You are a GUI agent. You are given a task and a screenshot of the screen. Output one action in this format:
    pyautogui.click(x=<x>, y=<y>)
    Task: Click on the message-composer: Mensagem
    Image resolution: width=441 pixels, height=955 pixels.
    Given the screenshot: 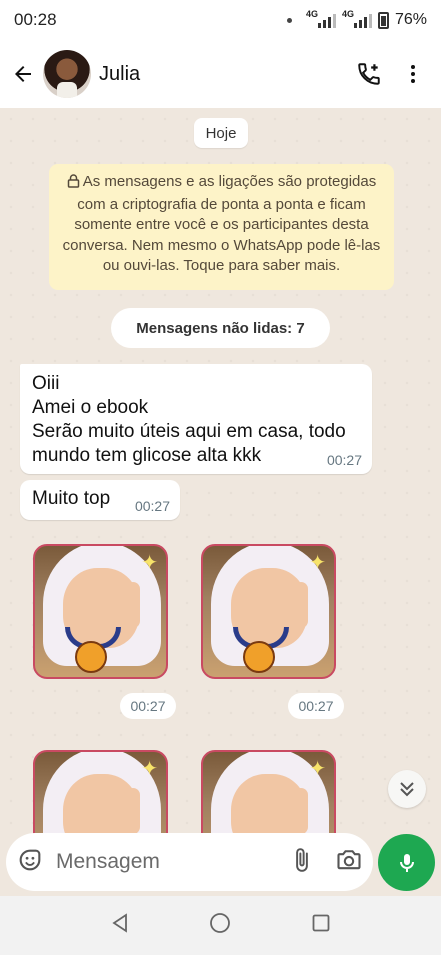 What is the action you would take?
    pyautogui.click(x=189, y=862)
    